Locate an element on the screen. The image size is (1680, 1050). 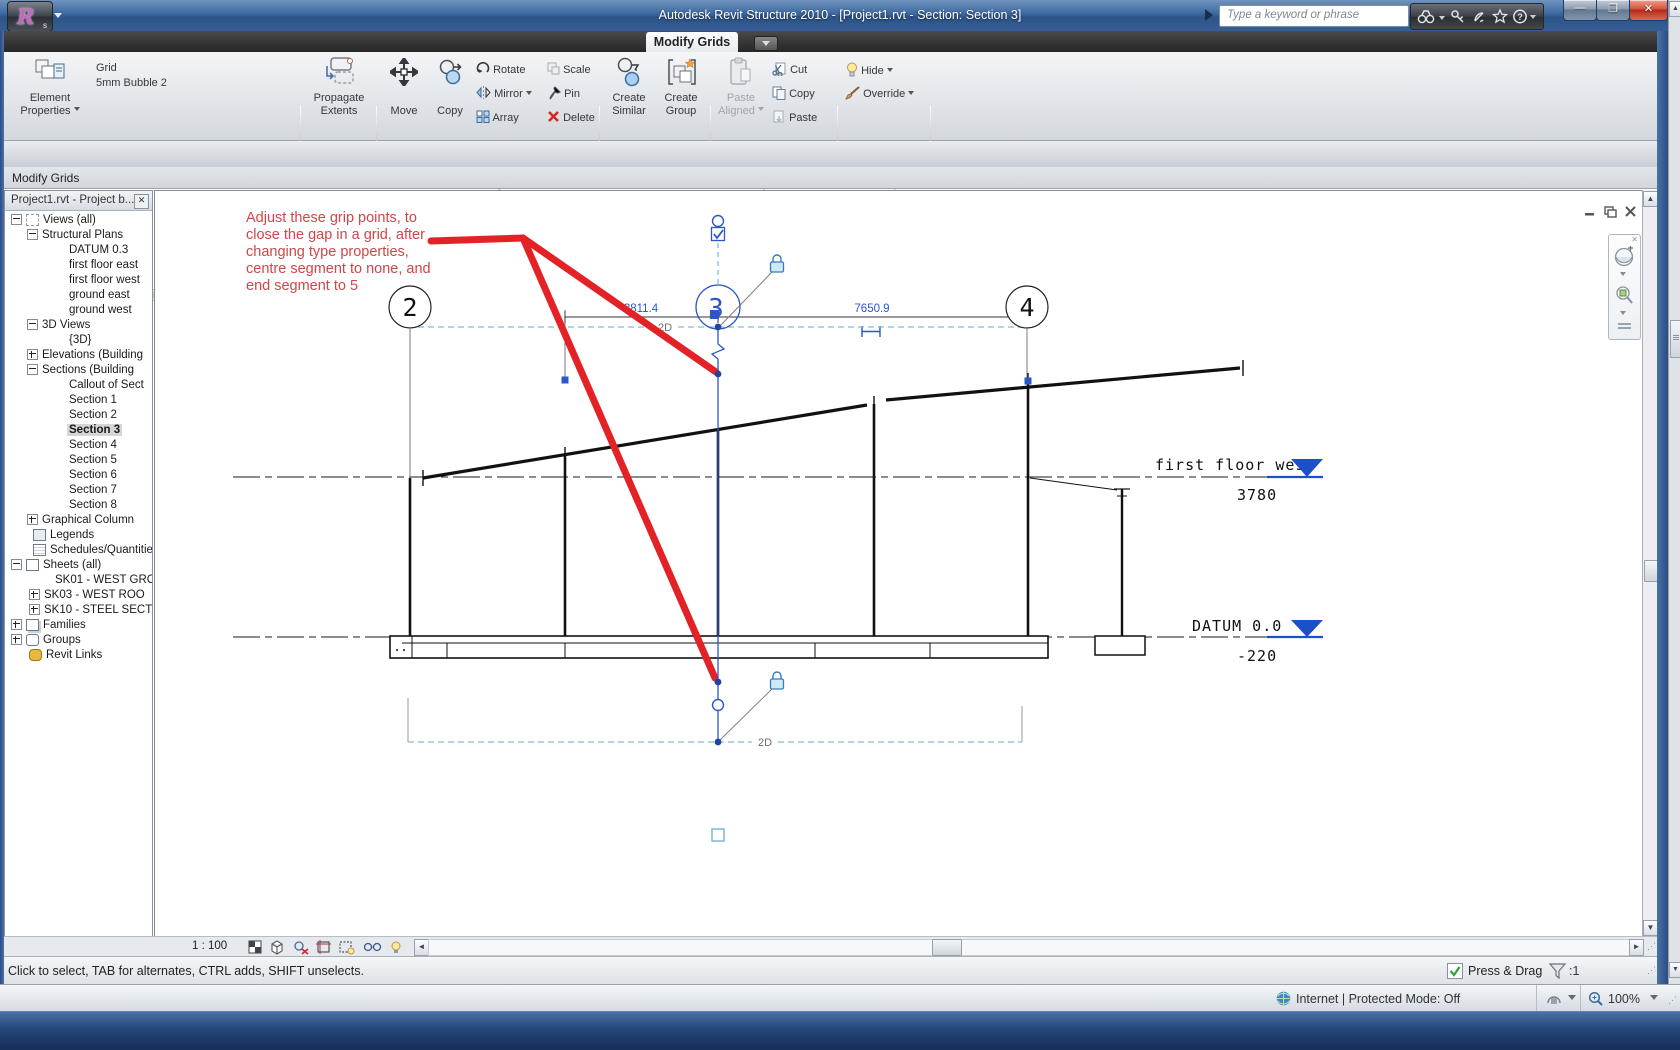
tree-item-section8: Section 8 is located at coordinates (78, 504).